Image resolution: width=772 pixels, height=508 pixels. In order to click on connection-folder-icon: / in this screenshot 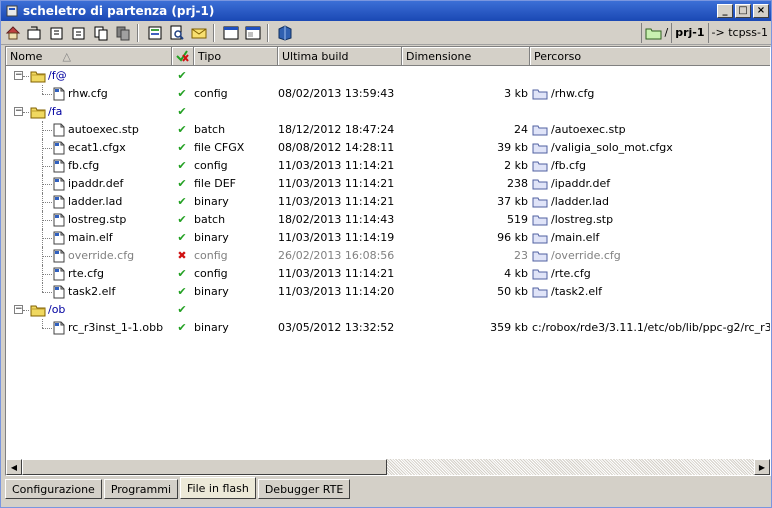, I will do `click(656, 32)`.